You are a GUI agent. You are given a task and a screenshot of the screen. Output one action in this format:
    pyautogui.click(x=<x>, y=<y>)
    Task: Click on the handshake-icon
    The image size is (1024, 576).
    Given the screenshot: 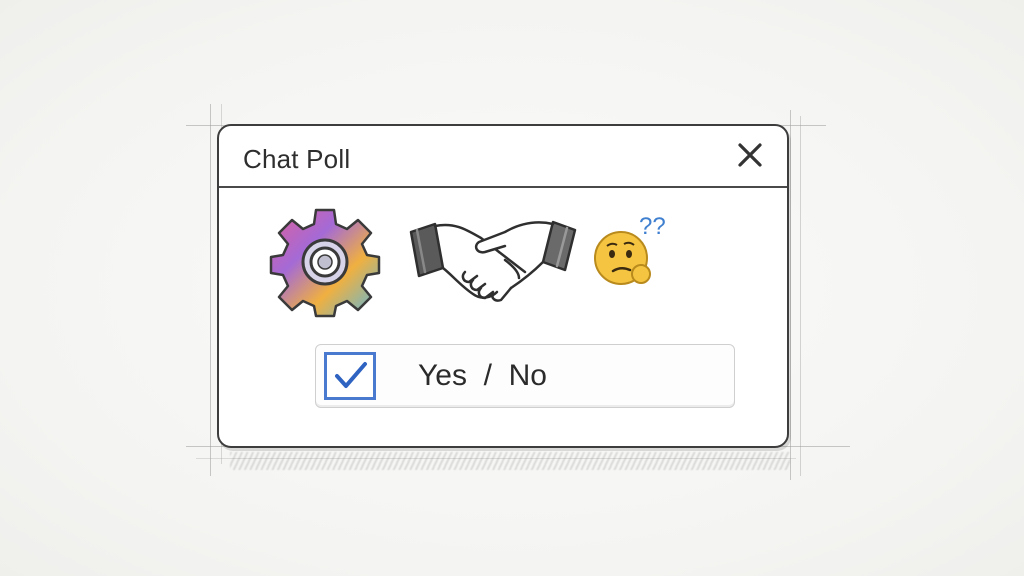 What is the action you would take?
    pyautogui.click(x=493, y=261)
    